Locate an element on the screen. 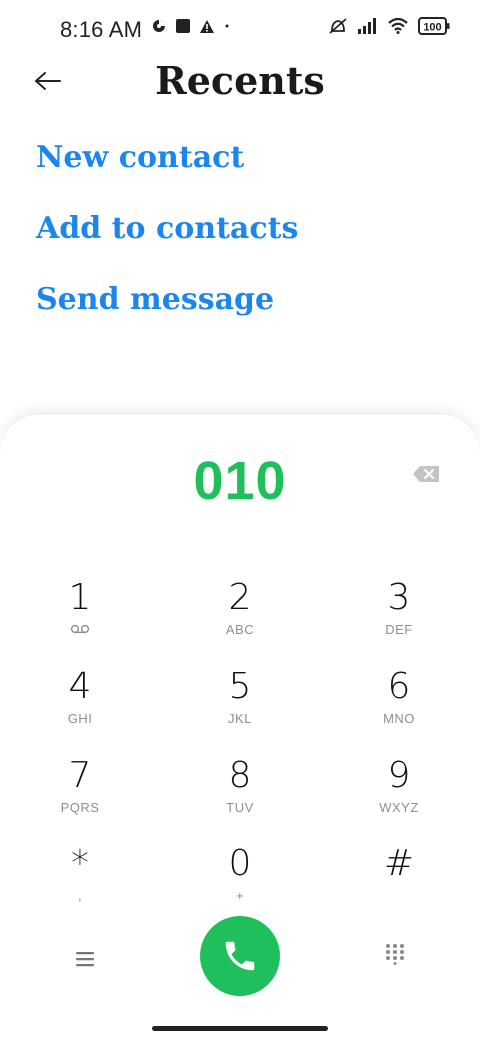 This screenshot has width=480, height=1040. menu-button is located at coordinates (85, 959).